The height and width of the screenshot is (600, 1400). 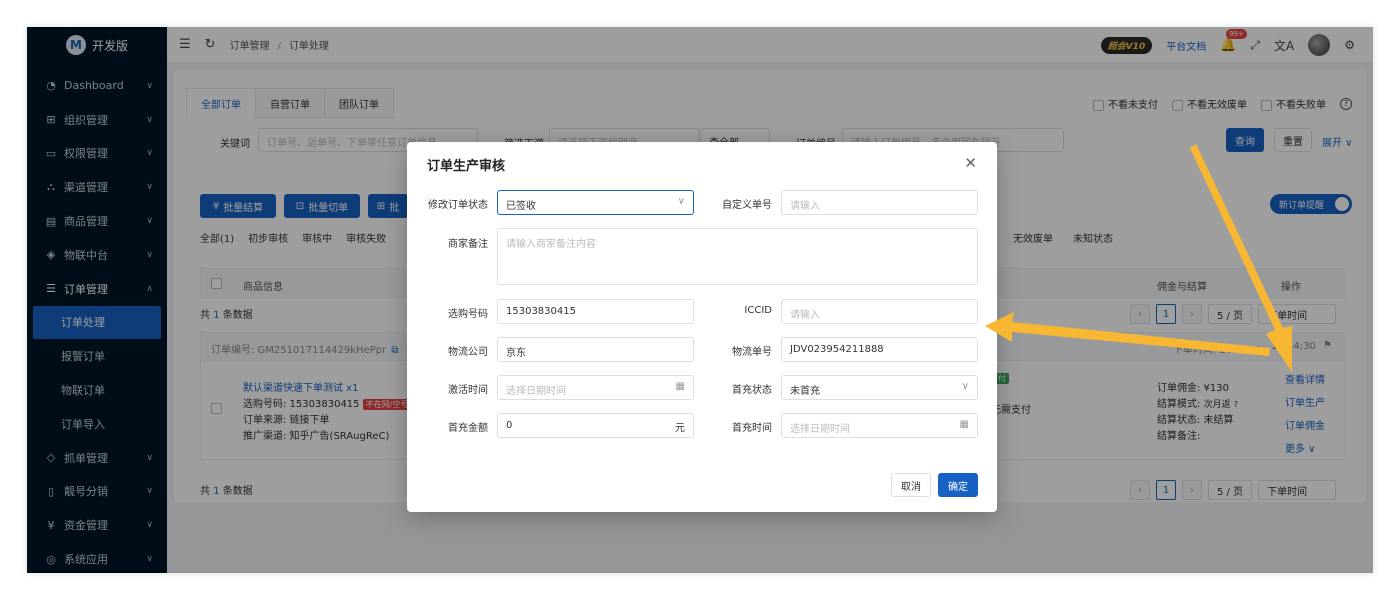 I want to click on first-time-label: 首充时间, so click(x=752, y=428).